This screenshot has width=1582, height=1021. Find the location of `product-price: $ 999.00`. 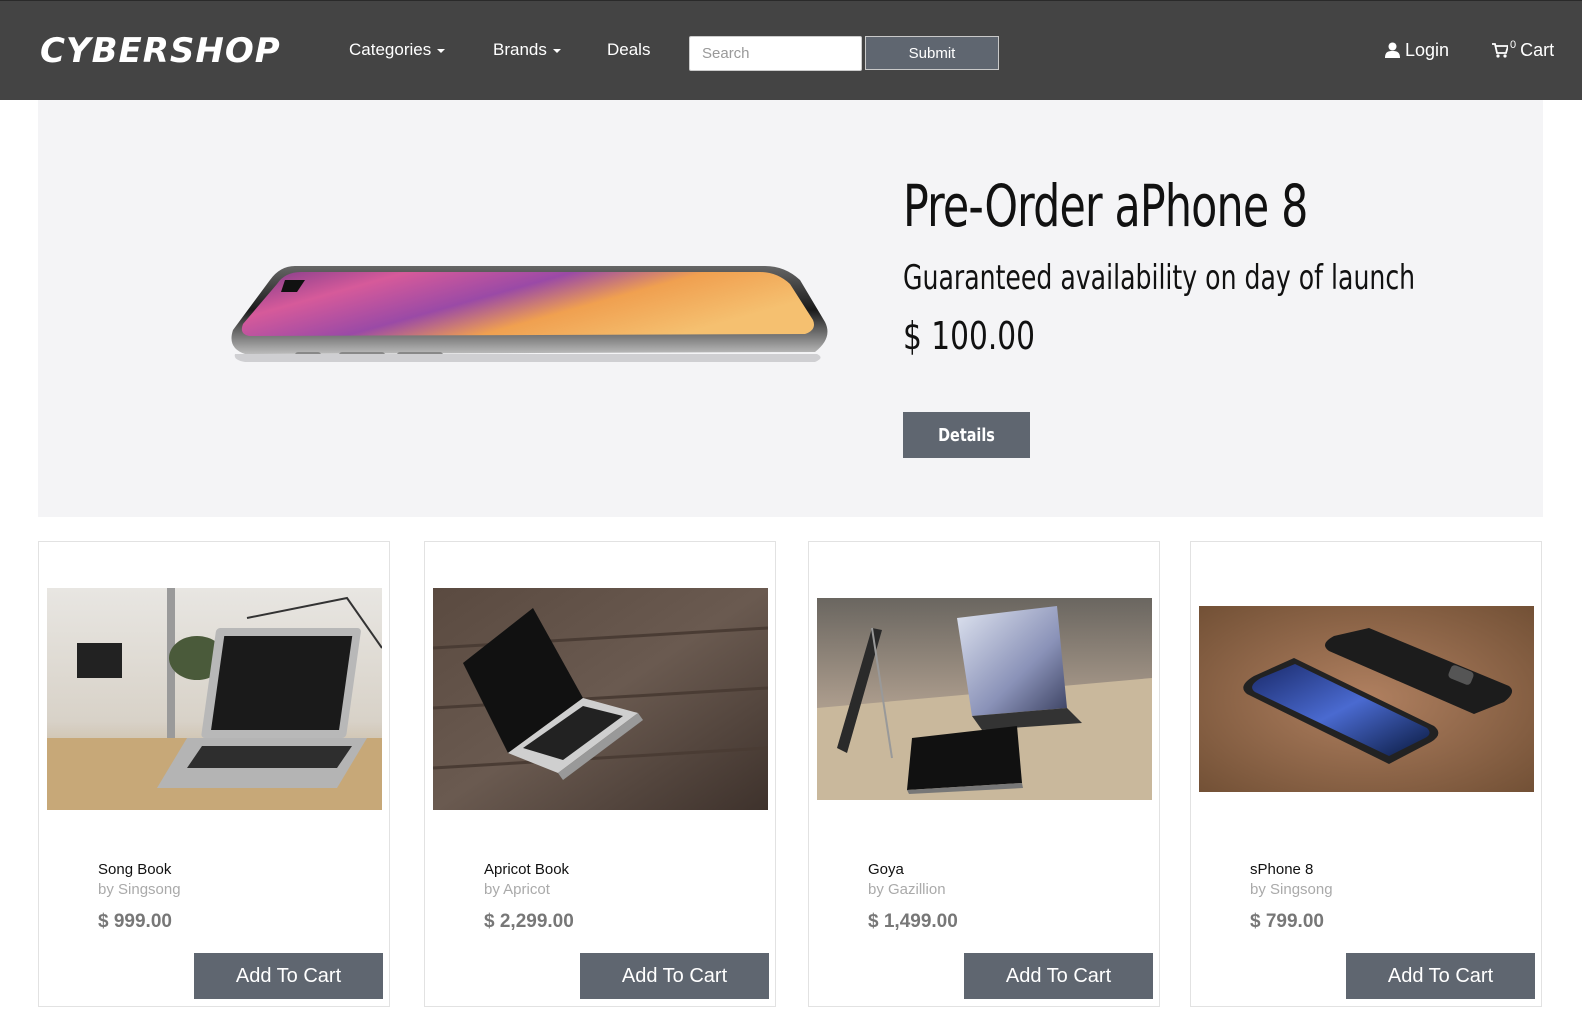

product-price: $ 999.00 is located at coordinates (135, 921).